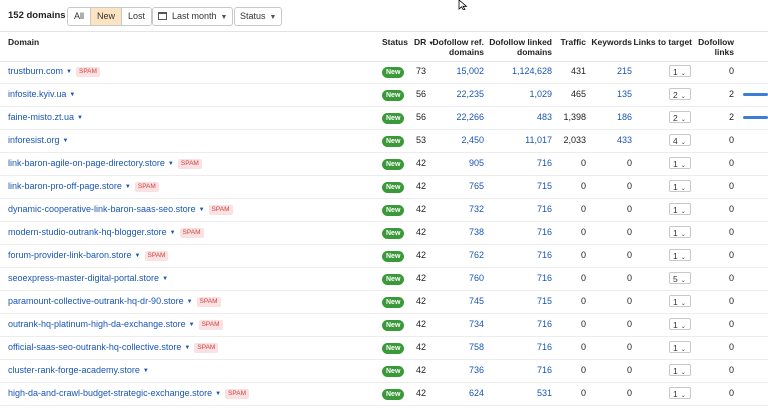 The width and height of the screenshot is (768, 413). What do you see at coordinates (614, 94) in the screenshot?
I see `keywords-value: 135` at bounding box center [614, 94].